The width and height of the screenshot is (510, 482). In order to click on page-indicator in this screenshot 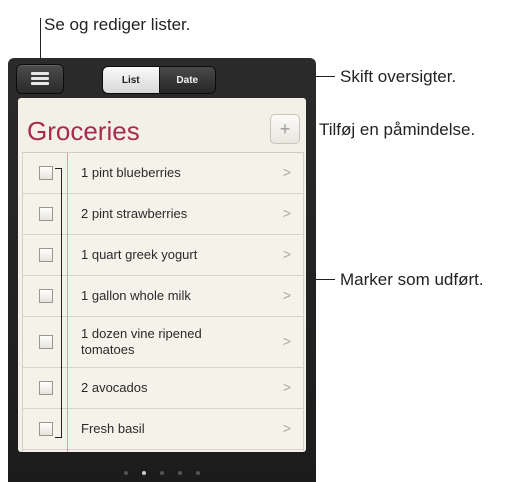, I will do `click(162, 471)`.